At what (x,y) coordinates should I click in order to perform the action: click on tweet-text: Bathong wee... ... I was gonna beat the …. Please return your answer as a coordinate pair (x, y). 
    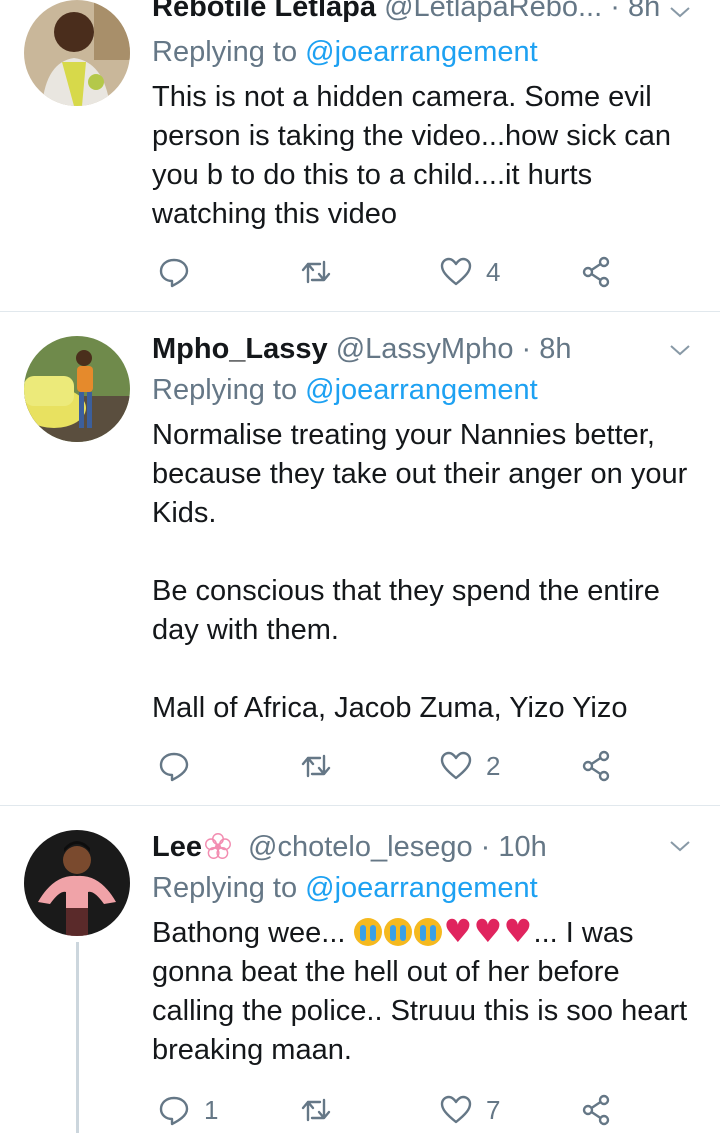
    Looking at the image, I should click on (424, 991).